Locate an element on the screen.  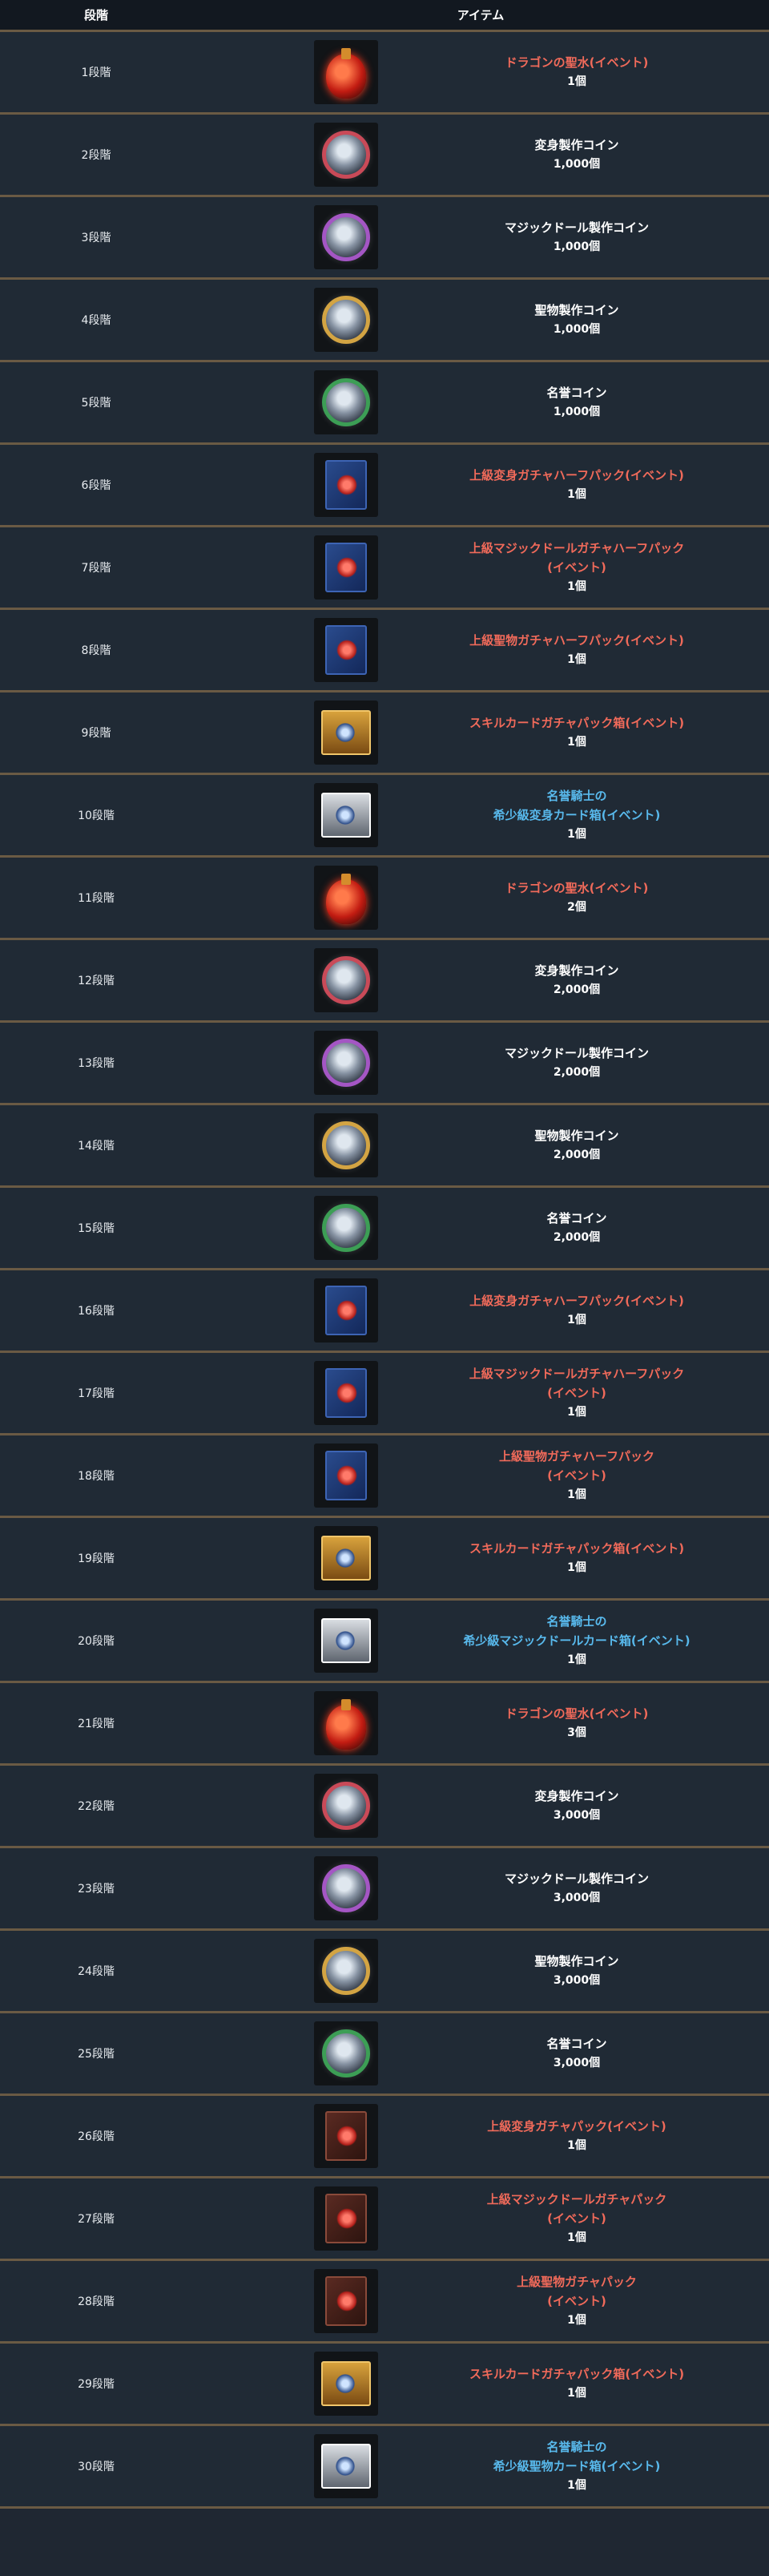
step-label: 30段階 is located at coordinates (96, 2467).